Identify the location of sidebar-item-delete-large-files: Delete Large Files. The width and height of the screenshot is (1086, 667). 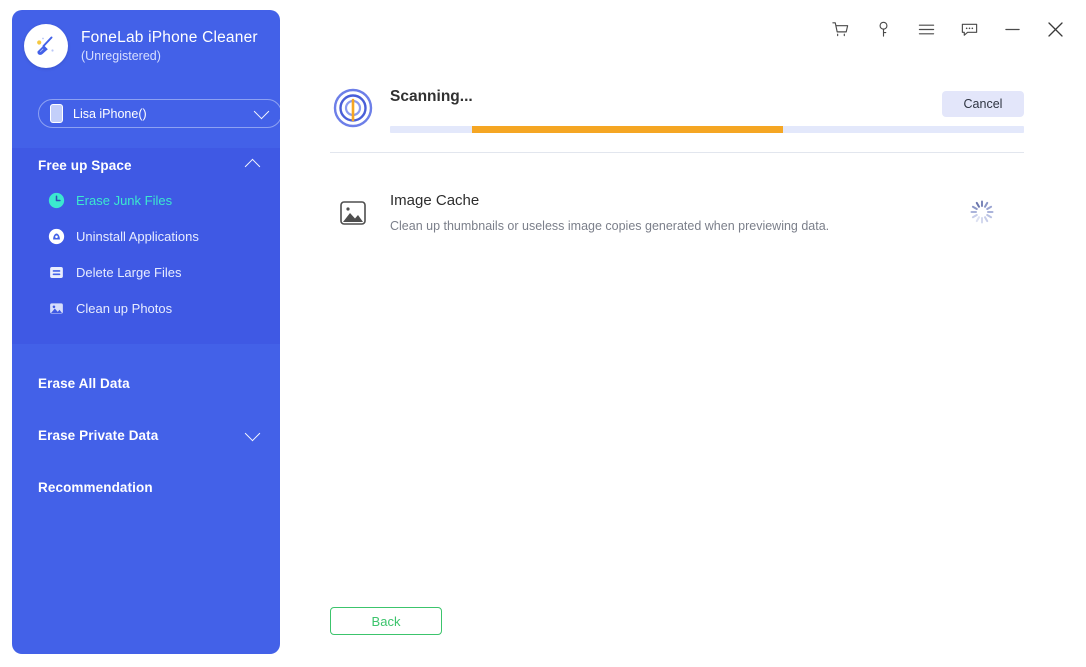
(146, 272).